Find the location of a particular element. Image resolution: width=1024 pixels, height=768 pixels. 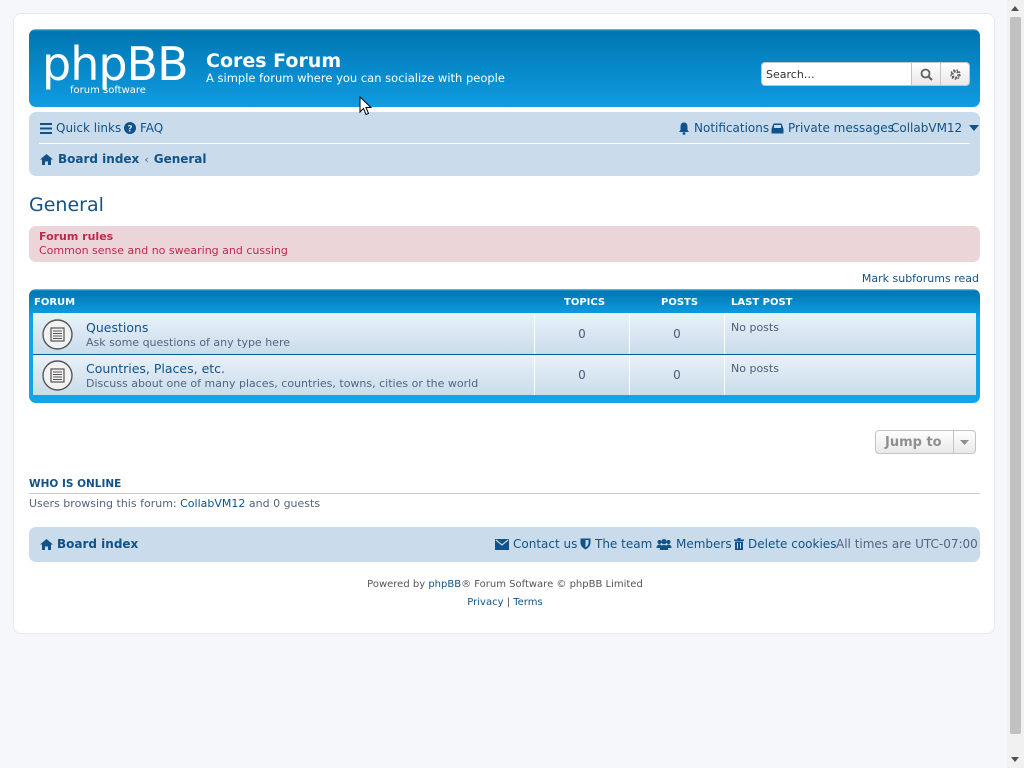

online-prefix: Users browsing this forum: is located at coordinates (105, 503).